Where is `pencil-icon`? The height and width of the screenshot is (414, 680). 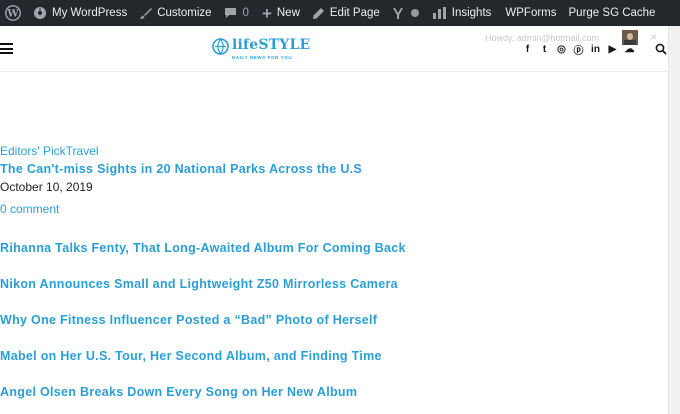 pencil-icon is located at coordinates (318, 13).